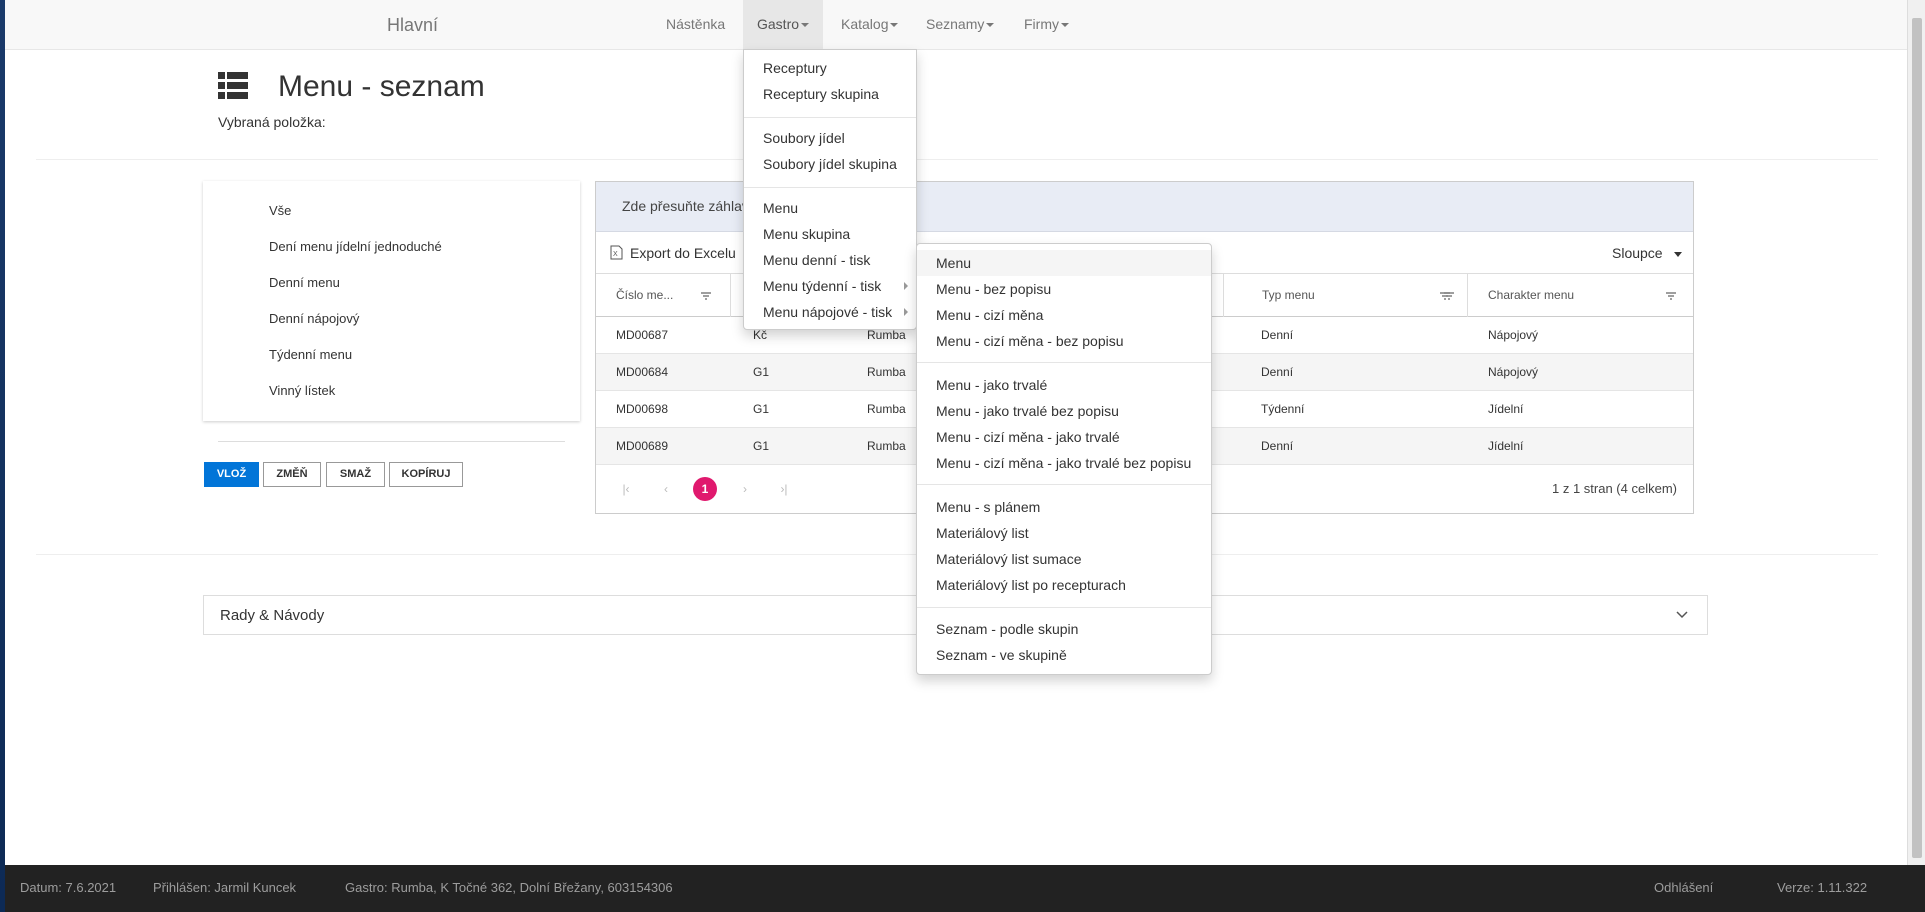 The image size is (1925, 912). What do you see at coordinates (272, 615) in the screenshot?
I see `tips-accordion-title: Rady & Návody` at bounding box center [272, 615].